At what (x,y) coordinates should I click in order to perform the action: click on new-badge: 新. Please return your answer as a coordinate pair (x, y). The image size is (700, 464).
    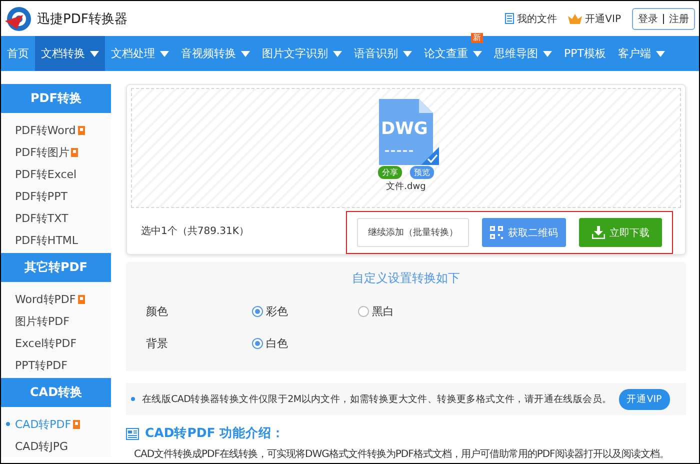
    Looking at the image, I should click on (477, 38).